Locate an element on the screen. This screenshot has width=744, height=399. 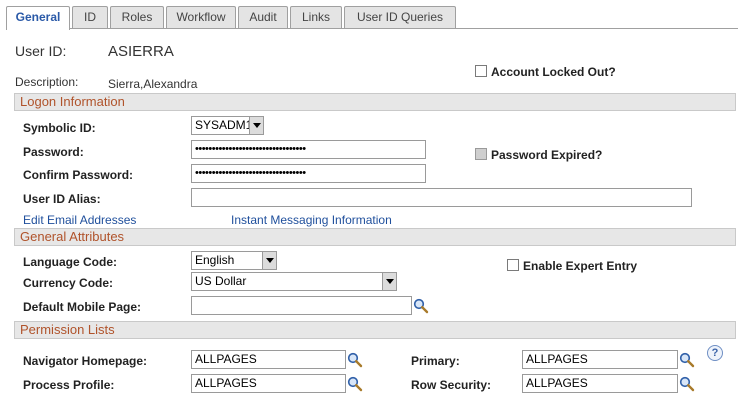
confirm-password-field: ••••••••••••••••••••••••••••••••• is located at coordinates (308, 173).